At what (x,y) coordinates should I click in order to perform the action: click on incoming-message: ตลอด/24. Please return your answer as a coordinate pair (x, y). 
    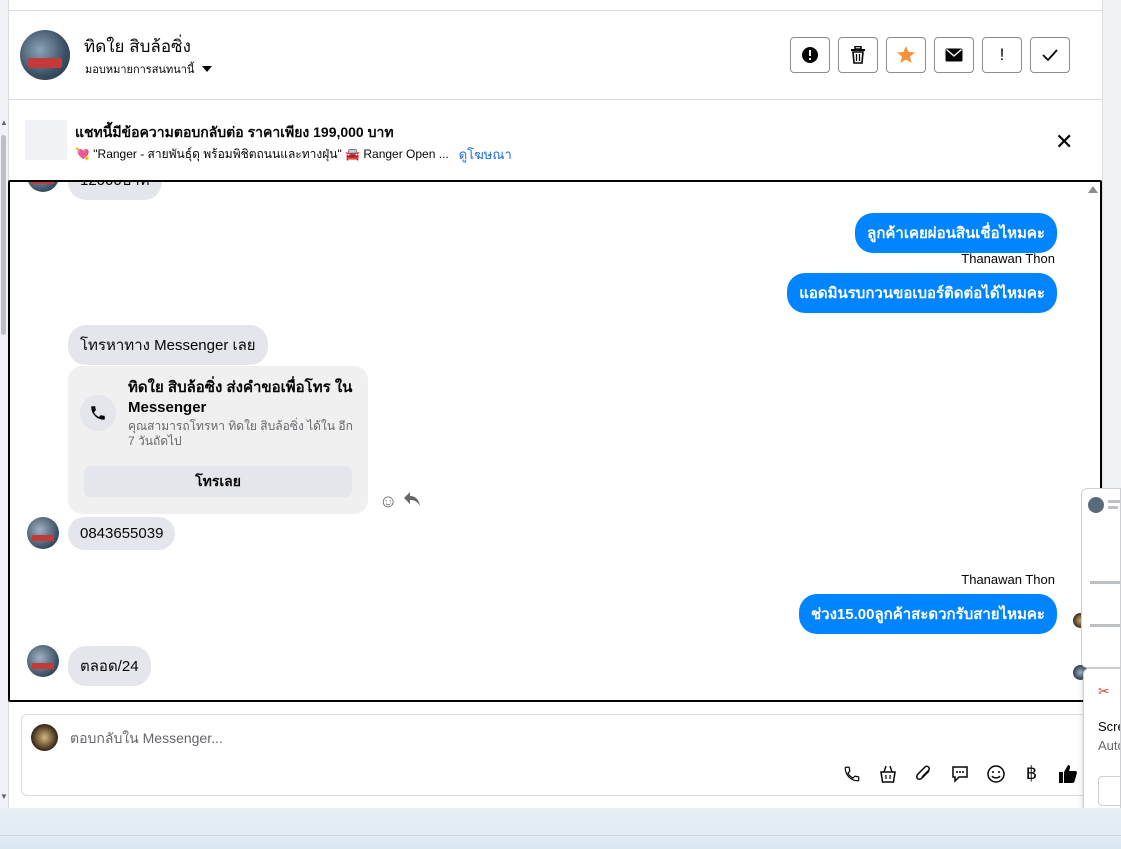
    Looking at the image, I should click on (109, 666).